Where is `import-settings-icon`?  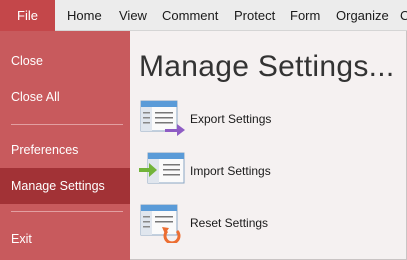 import-settings-icon is located at coordinates (162, 168).